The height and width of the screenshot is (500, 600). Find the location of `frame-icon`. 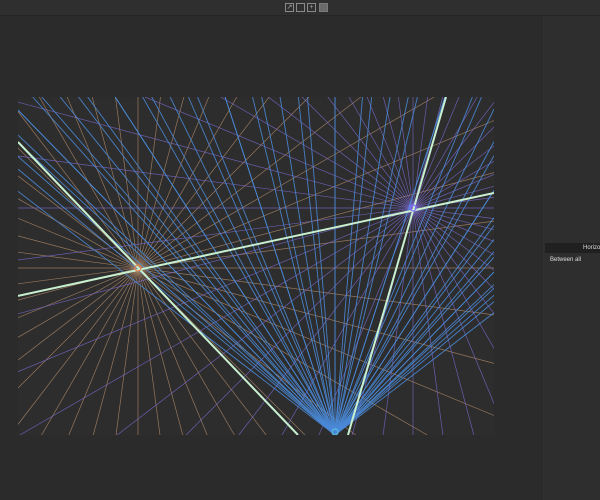

frame-icon is located at coordinates (300, 7).